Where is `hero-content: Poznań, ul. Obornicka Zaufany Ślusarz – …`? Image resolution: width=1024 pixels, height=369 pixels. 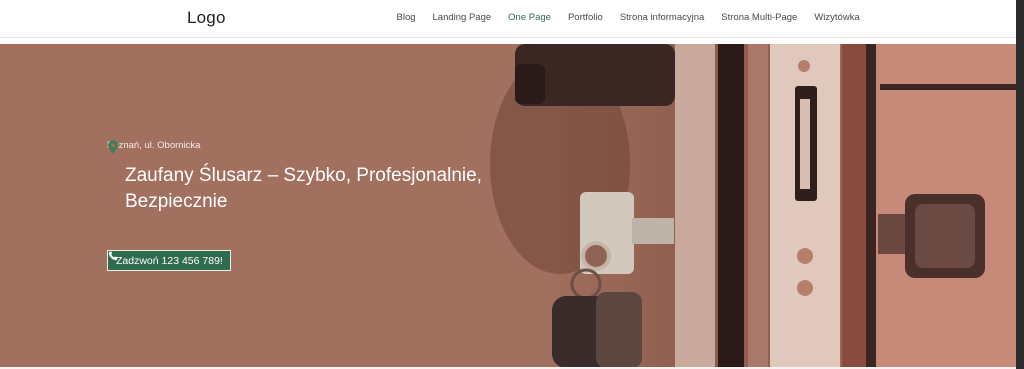
hero-content: Poznań, ul. Obornicka Zaufany Ślusarz – … is located at coordinates (316, 177).